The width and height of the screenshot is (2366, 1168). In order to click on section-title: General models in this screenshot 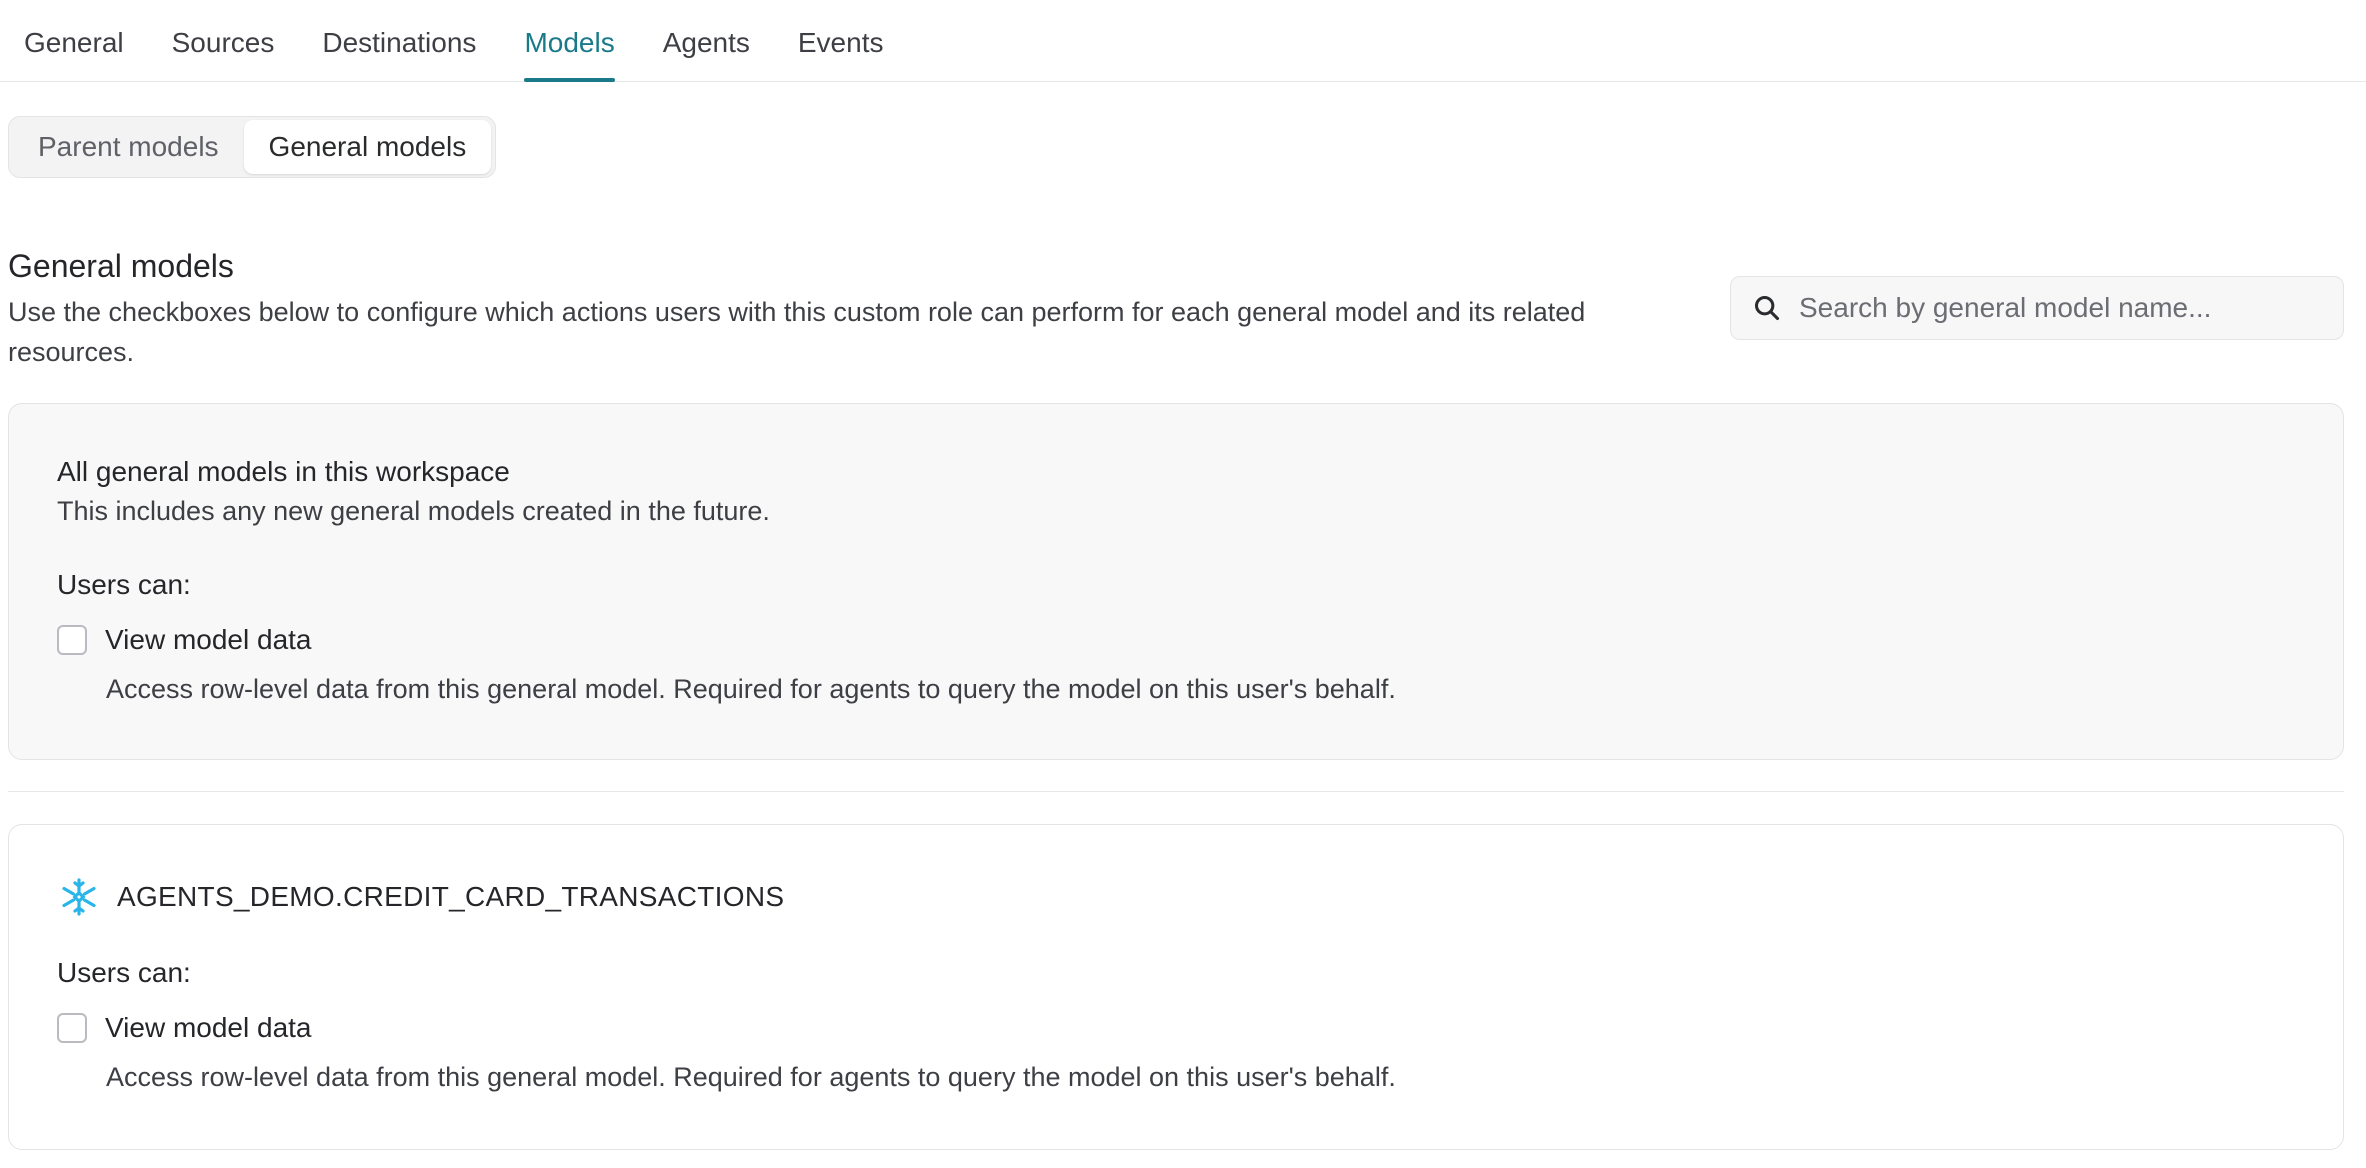, I will do `click(121, 266)`.